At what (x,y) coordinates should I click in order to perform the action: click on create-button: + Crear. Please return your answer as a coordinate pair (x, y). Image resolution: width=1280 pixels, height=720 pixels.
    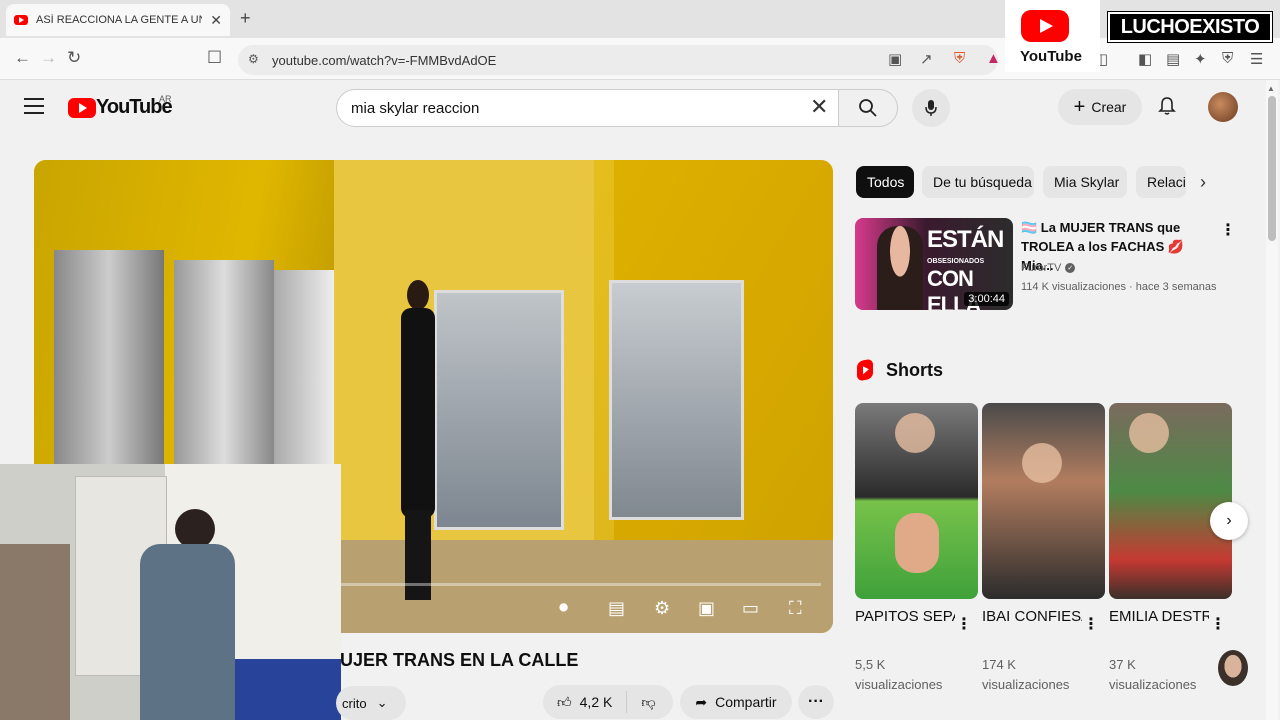
    Looking at the image, I should click on (1100, 107).